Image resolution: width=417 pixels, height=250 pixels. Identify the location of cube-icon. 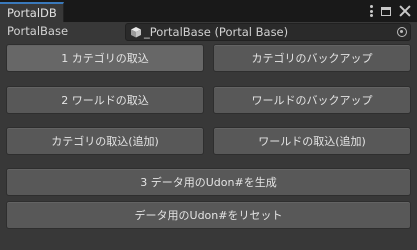
(136, 32).